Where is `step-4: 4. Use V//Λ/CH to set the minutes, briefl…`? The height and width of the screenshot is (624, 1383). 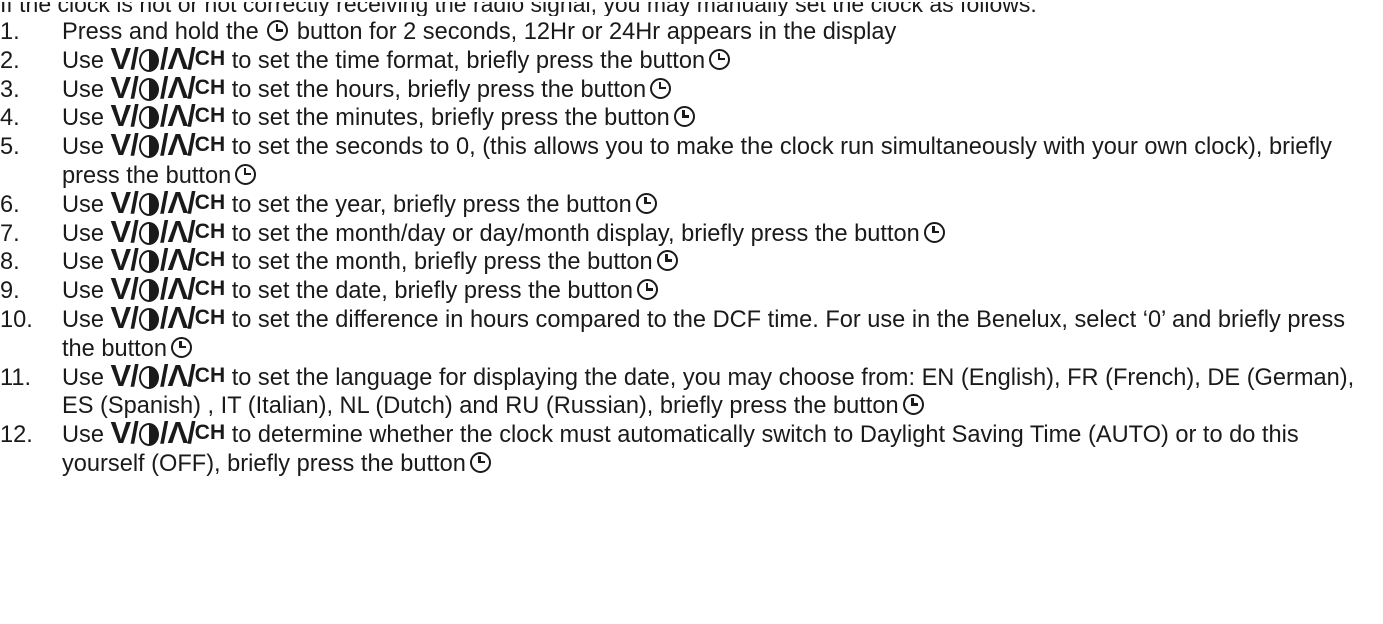 step-4: 4. Use V//Λ/CH to set the minutes, briefl… is located at coordinates (691, 116).